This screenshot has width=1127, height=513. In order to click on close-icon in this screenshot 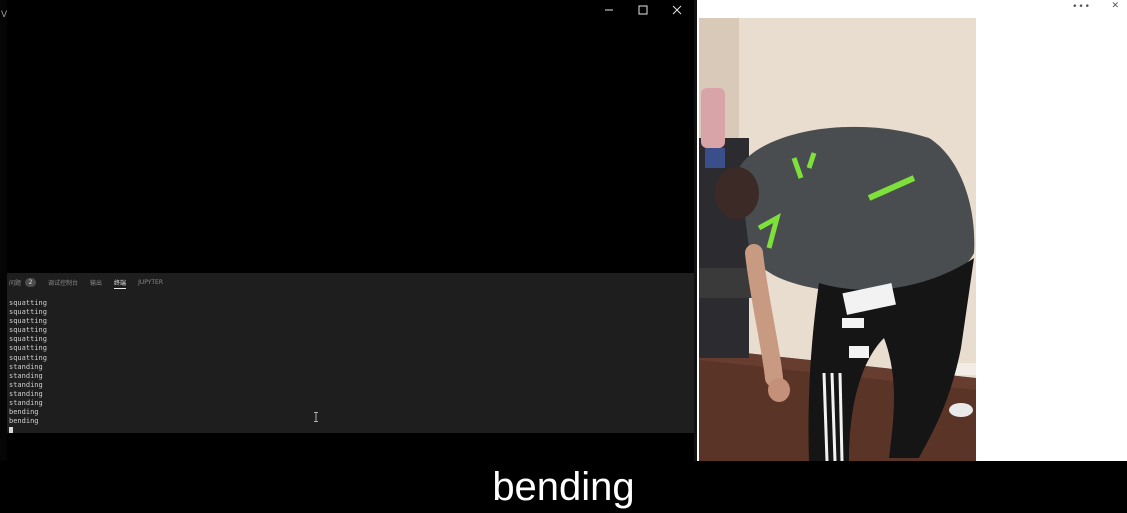, I will do `click(677, 10)`.